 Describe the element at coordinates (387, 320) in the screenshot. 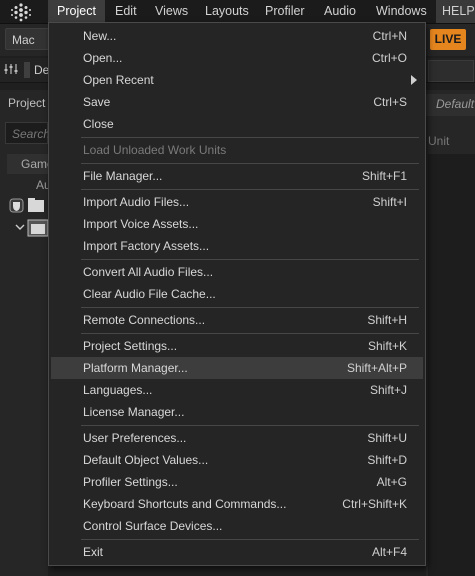

I see `menu-item-shortcut: Shift+H` at that location.